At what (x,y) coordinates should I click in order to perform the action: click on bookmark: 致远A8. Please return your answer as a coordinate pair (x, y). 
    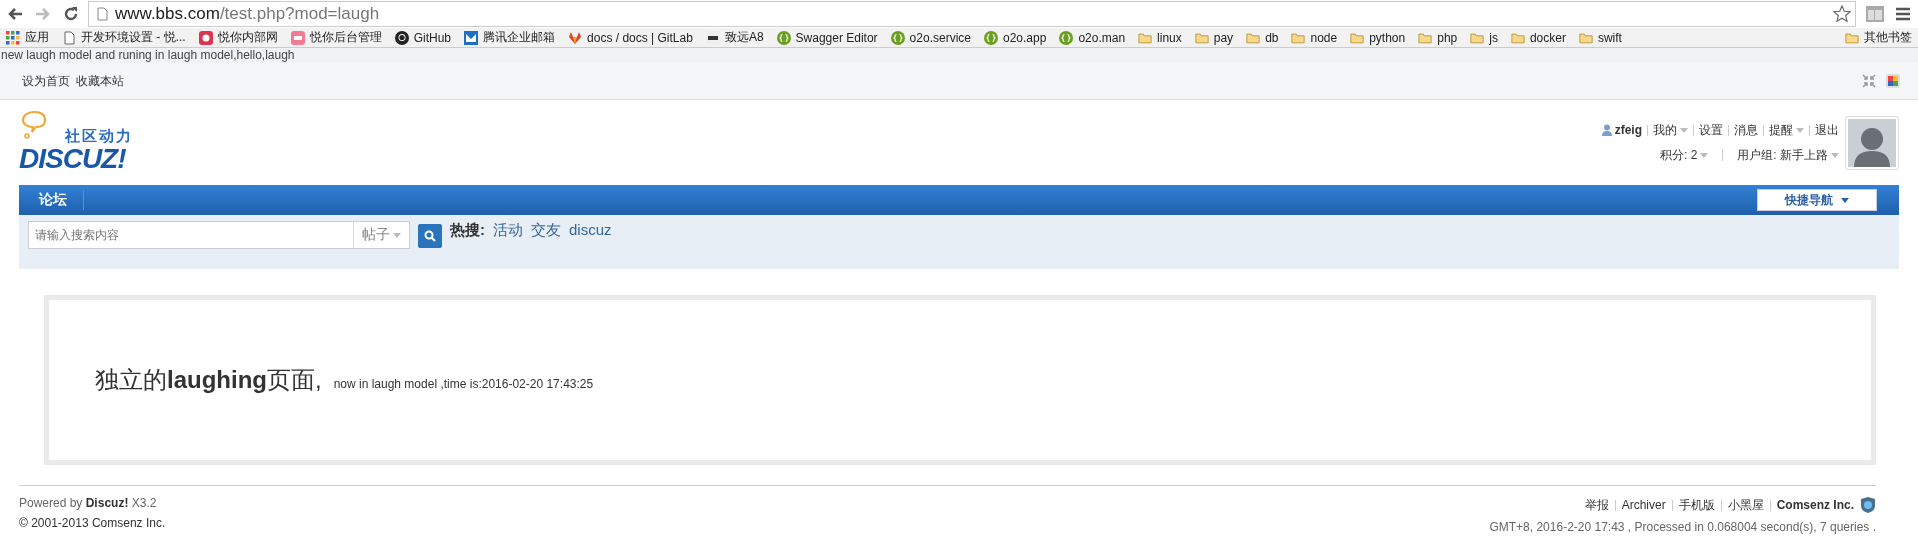
    Looking at the image, I should click on (734, 37).